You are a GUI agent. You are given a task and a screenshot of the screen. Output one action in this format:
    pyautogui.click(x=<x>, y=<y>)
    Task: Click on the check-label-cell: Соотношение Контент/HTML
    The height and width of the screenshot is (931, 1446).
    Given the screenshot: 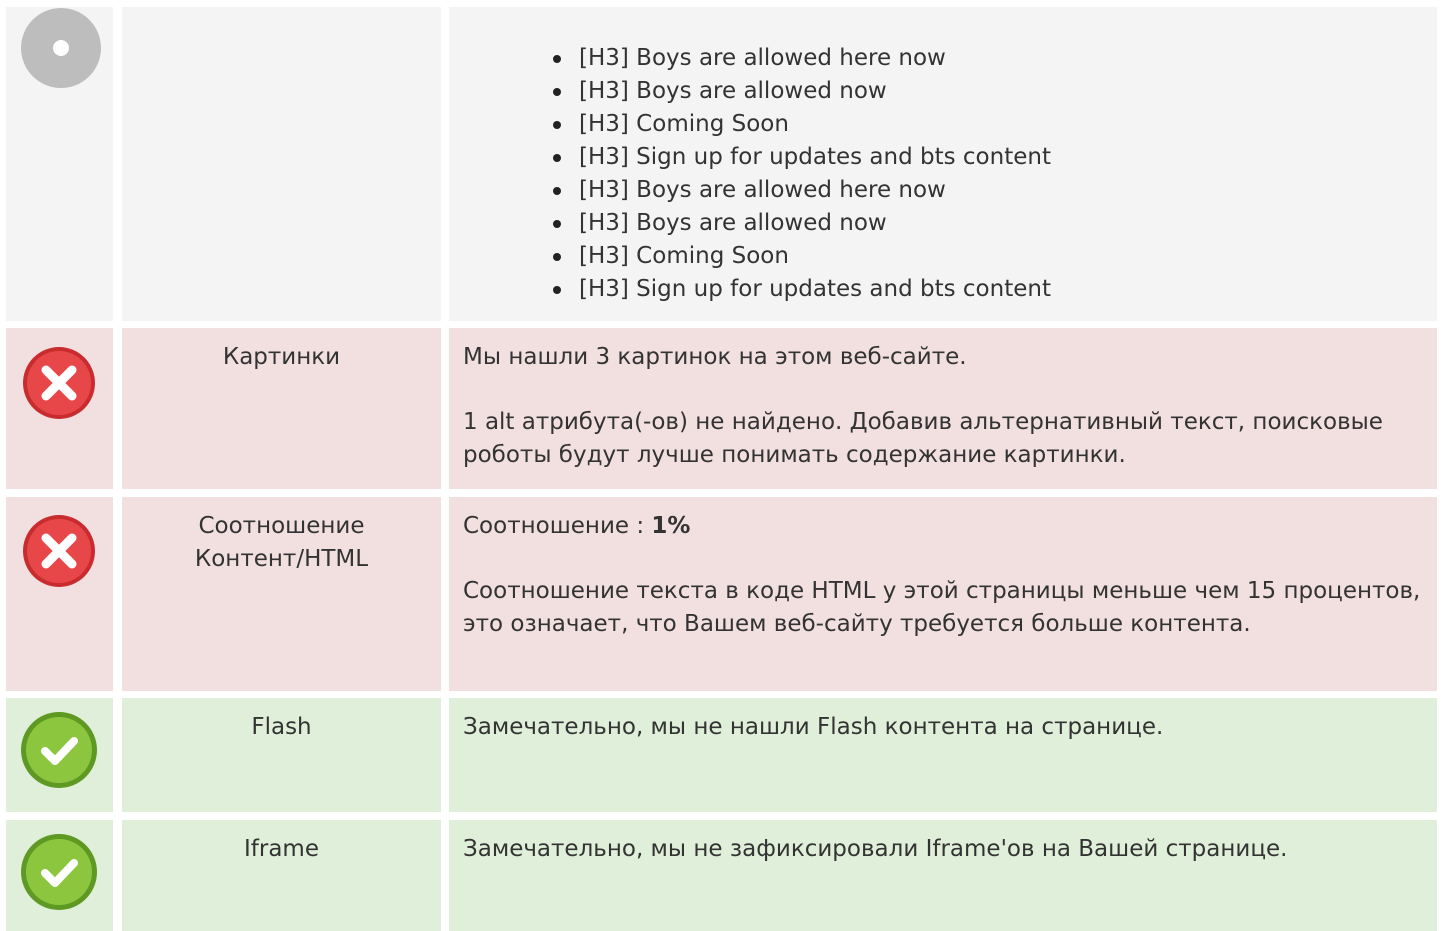 What is the action you would take?
    pyautogui.click(x=281, y=594)
    